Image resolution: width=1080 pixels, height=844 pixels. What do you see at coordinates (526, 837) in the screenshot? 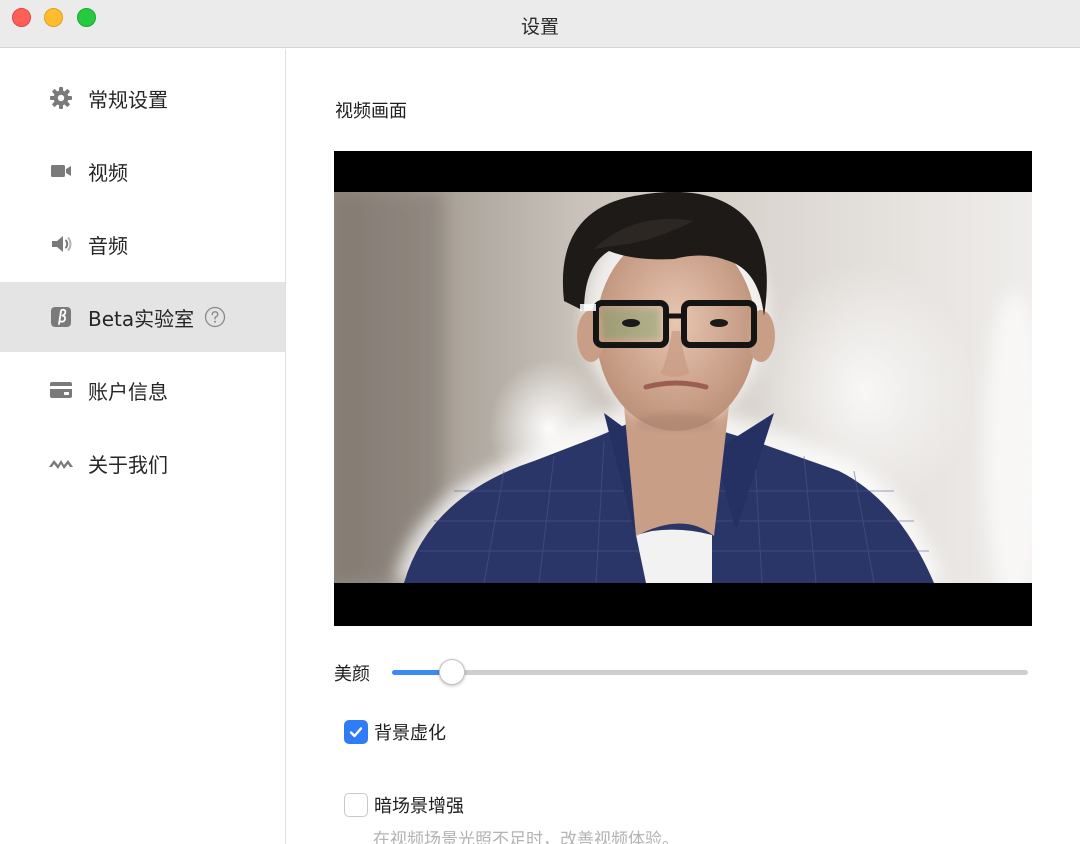
I see `low-light-description: 在视频场景光照不足时，改善视频体验。` at bounding box center [526, 837].